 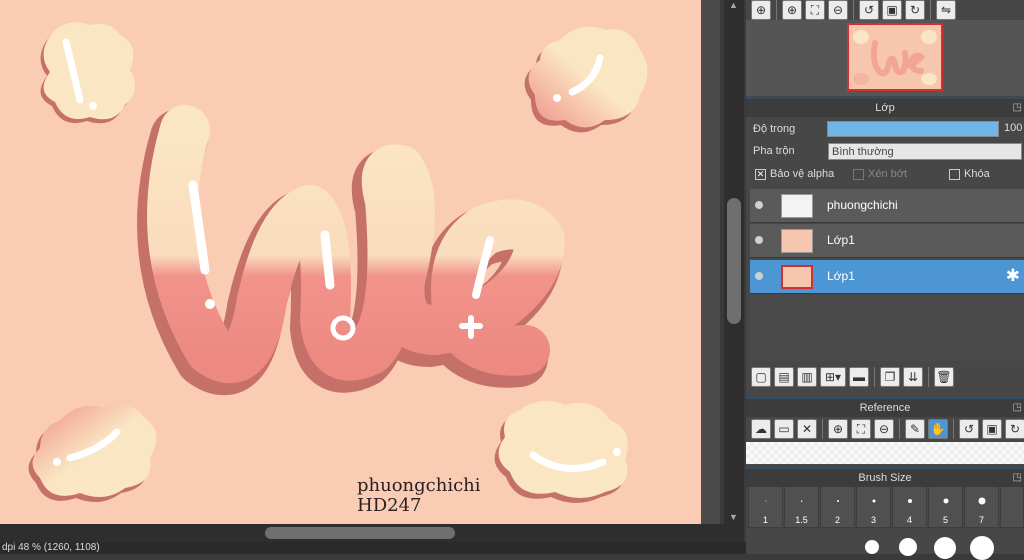 What do you see at coordinates (981, 507) in the screenshot?
I see `brush-size-cell: 7` at bounding box center [981, 507].